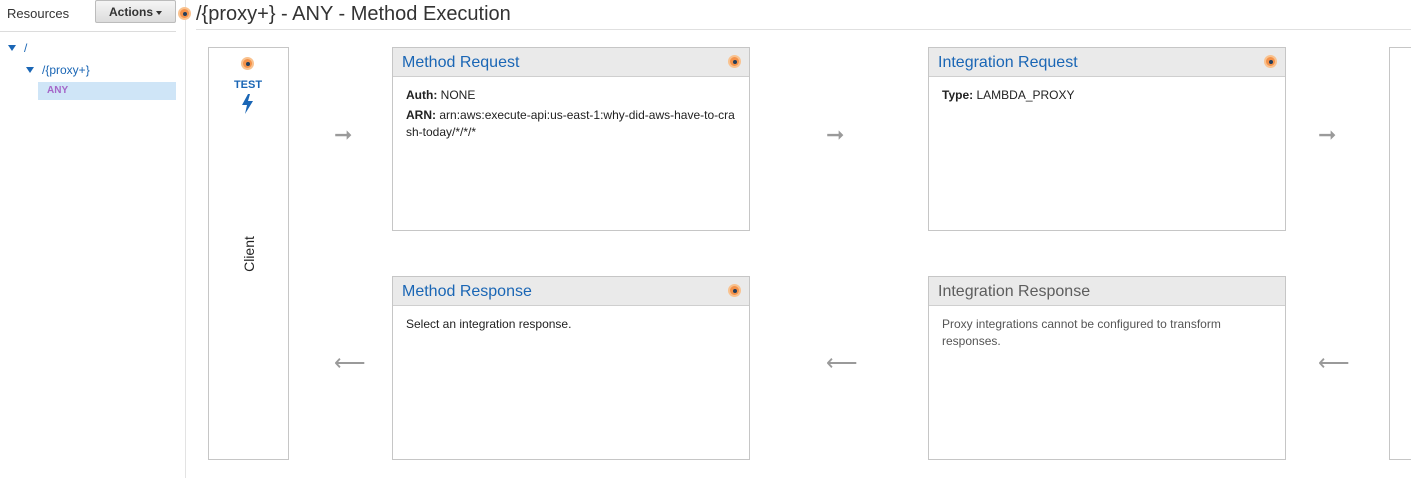  Describe the element at coordinates (107, 91) in the screenshot. I see `tree-item-any-method: ANY` at that location.